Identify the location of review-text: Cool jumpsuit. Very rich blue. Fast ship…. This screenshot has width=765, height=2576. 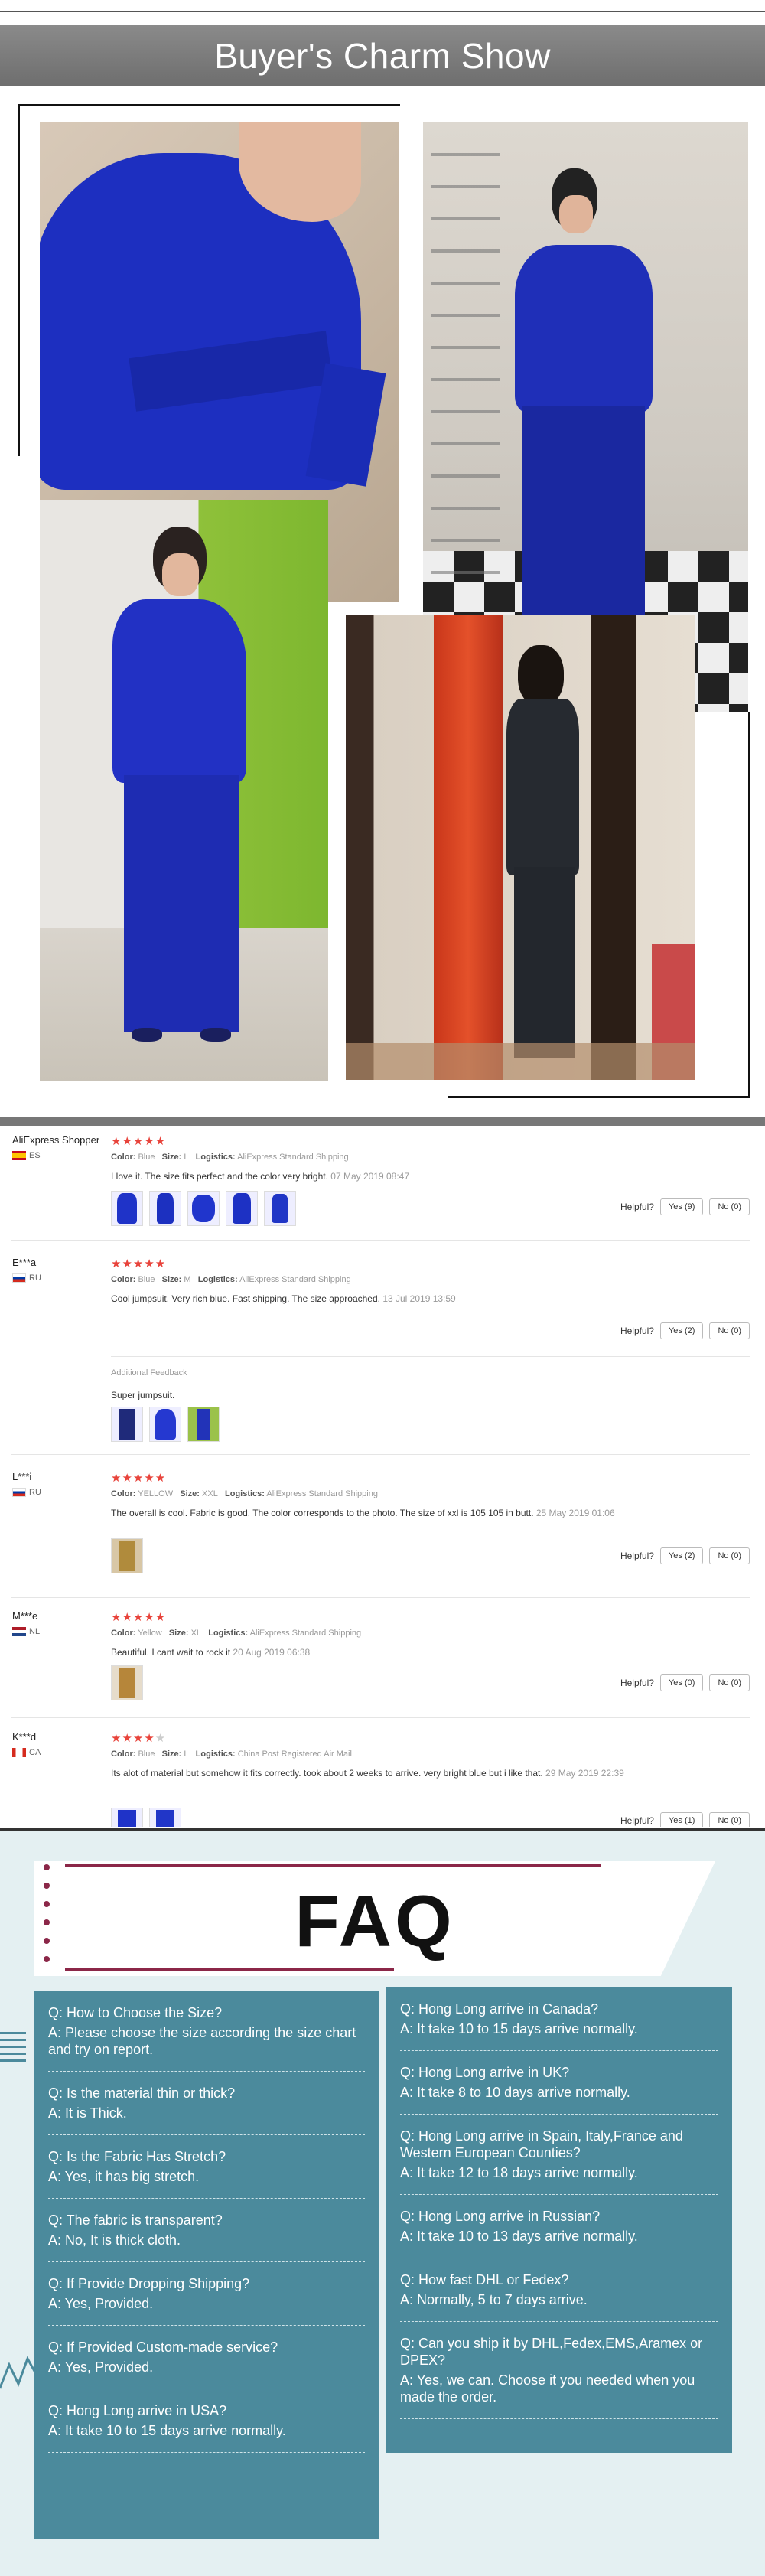
(284, 1299).